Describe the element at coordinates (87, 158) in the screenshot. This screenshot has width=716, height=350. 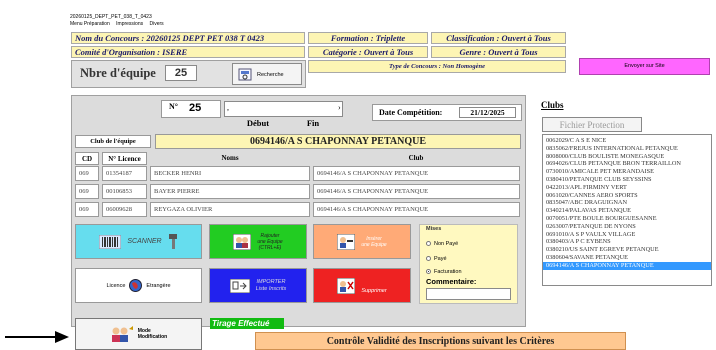
I see `col-header-cd: CD` at that location.